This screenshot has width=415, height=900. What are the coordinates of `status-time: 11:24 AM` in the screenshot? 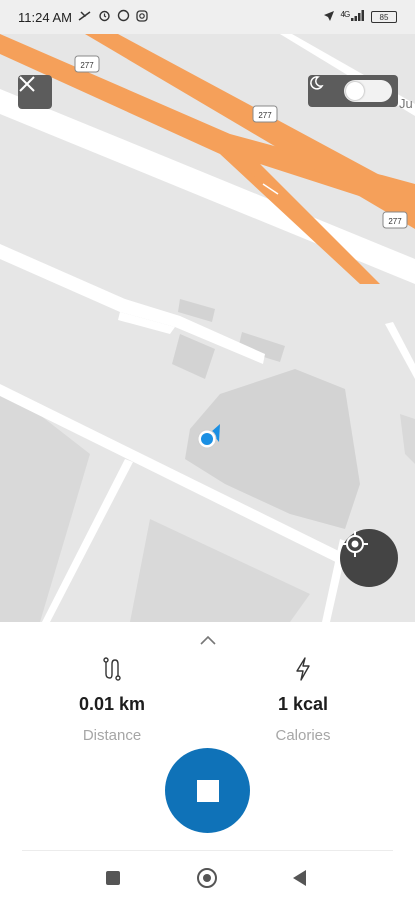 It's located at (45, 17).